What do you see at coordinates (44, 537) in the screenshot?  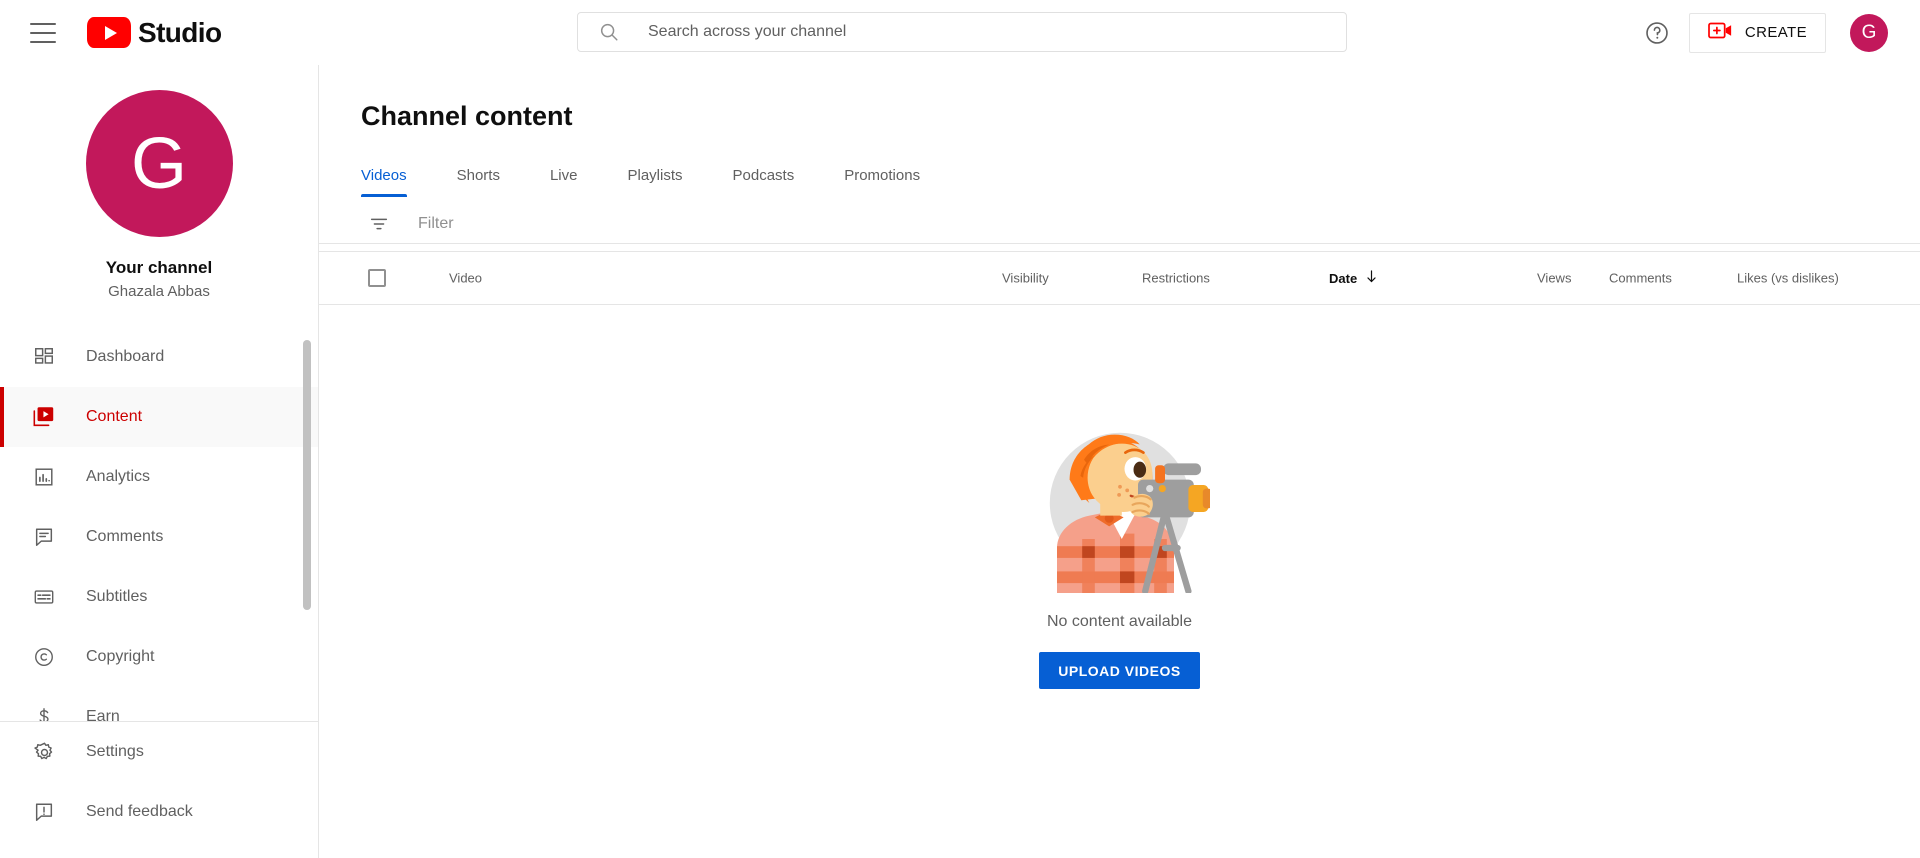 I see `comment-bubble-icon` at bounding box center [44, 537].